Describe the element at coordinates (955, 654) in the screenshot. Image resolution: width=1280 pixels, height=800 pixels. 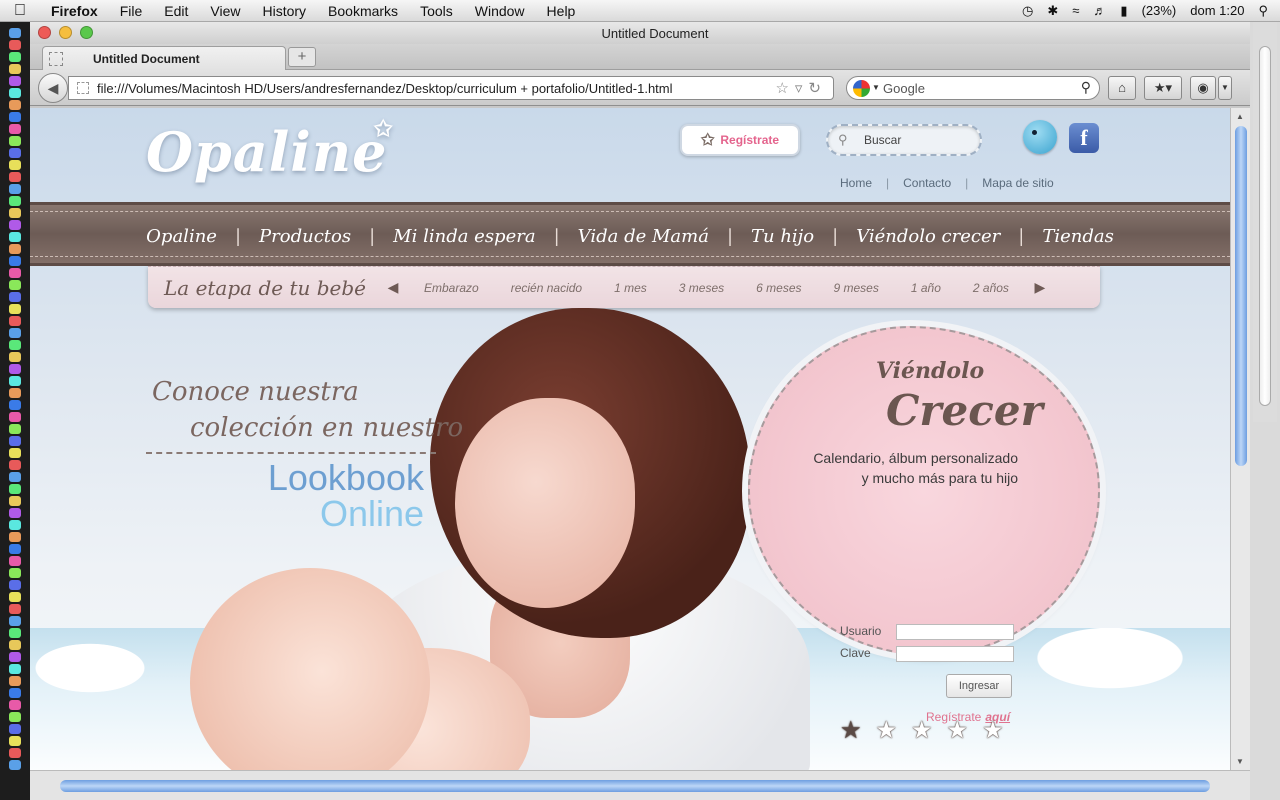
I see `password-input` at that location.